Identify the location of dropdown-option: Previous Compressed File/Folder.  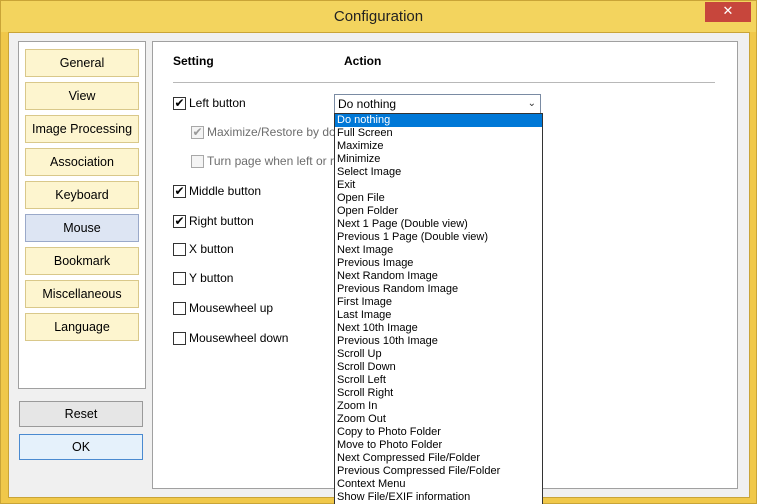
(438, 471).